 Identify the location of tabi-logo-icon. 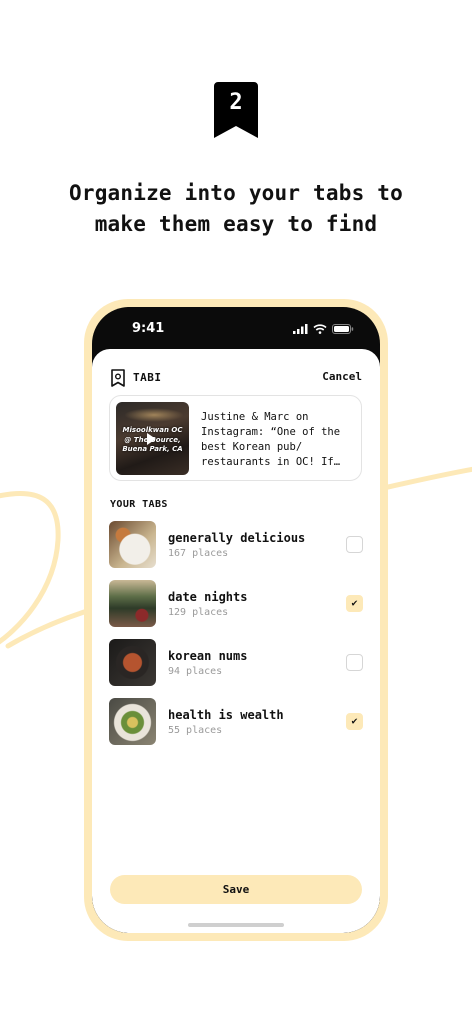
(118, 378).